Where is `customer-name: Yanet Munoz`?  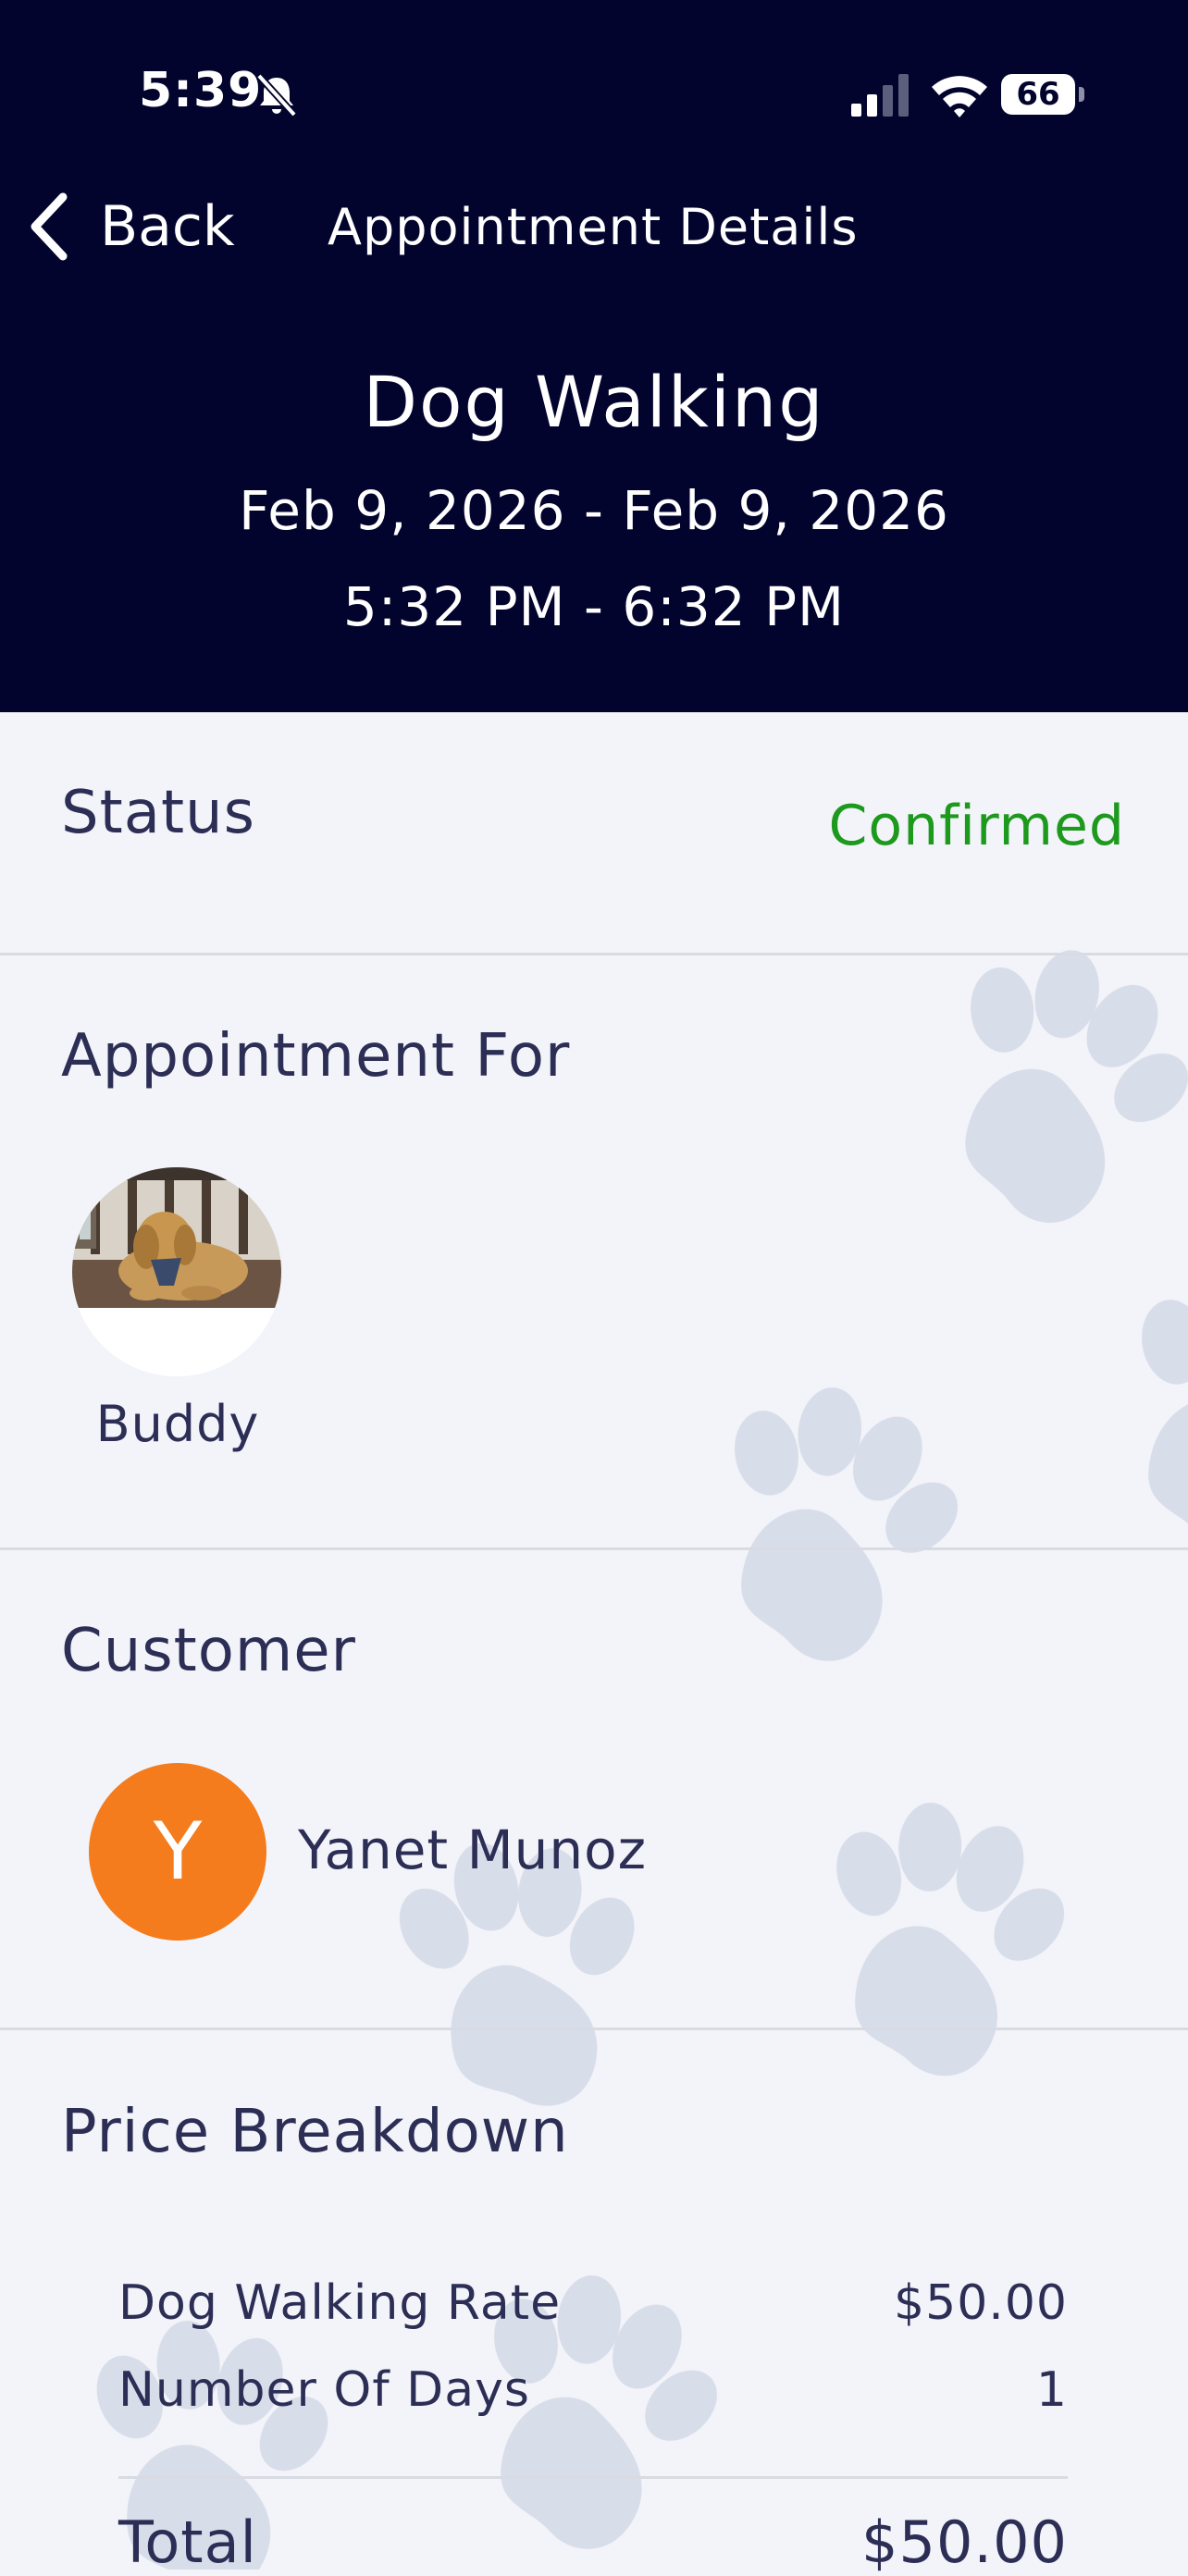
customer-name: Yanet Munoz is located at coordinates (473, 1849).